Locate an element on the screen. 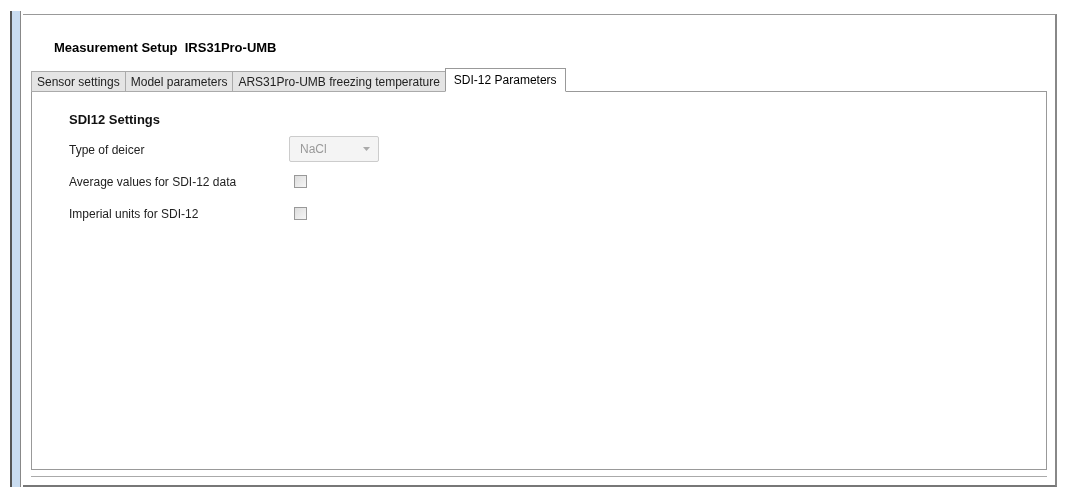 The width and height of the screenshot is (1065, 489). tab: SDI-12 Parameters is located at coordinates (505, 80).